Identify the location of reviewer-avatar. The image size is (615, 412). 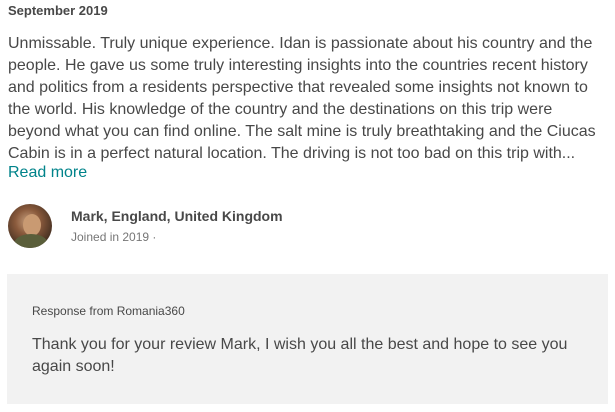
(30, 226).